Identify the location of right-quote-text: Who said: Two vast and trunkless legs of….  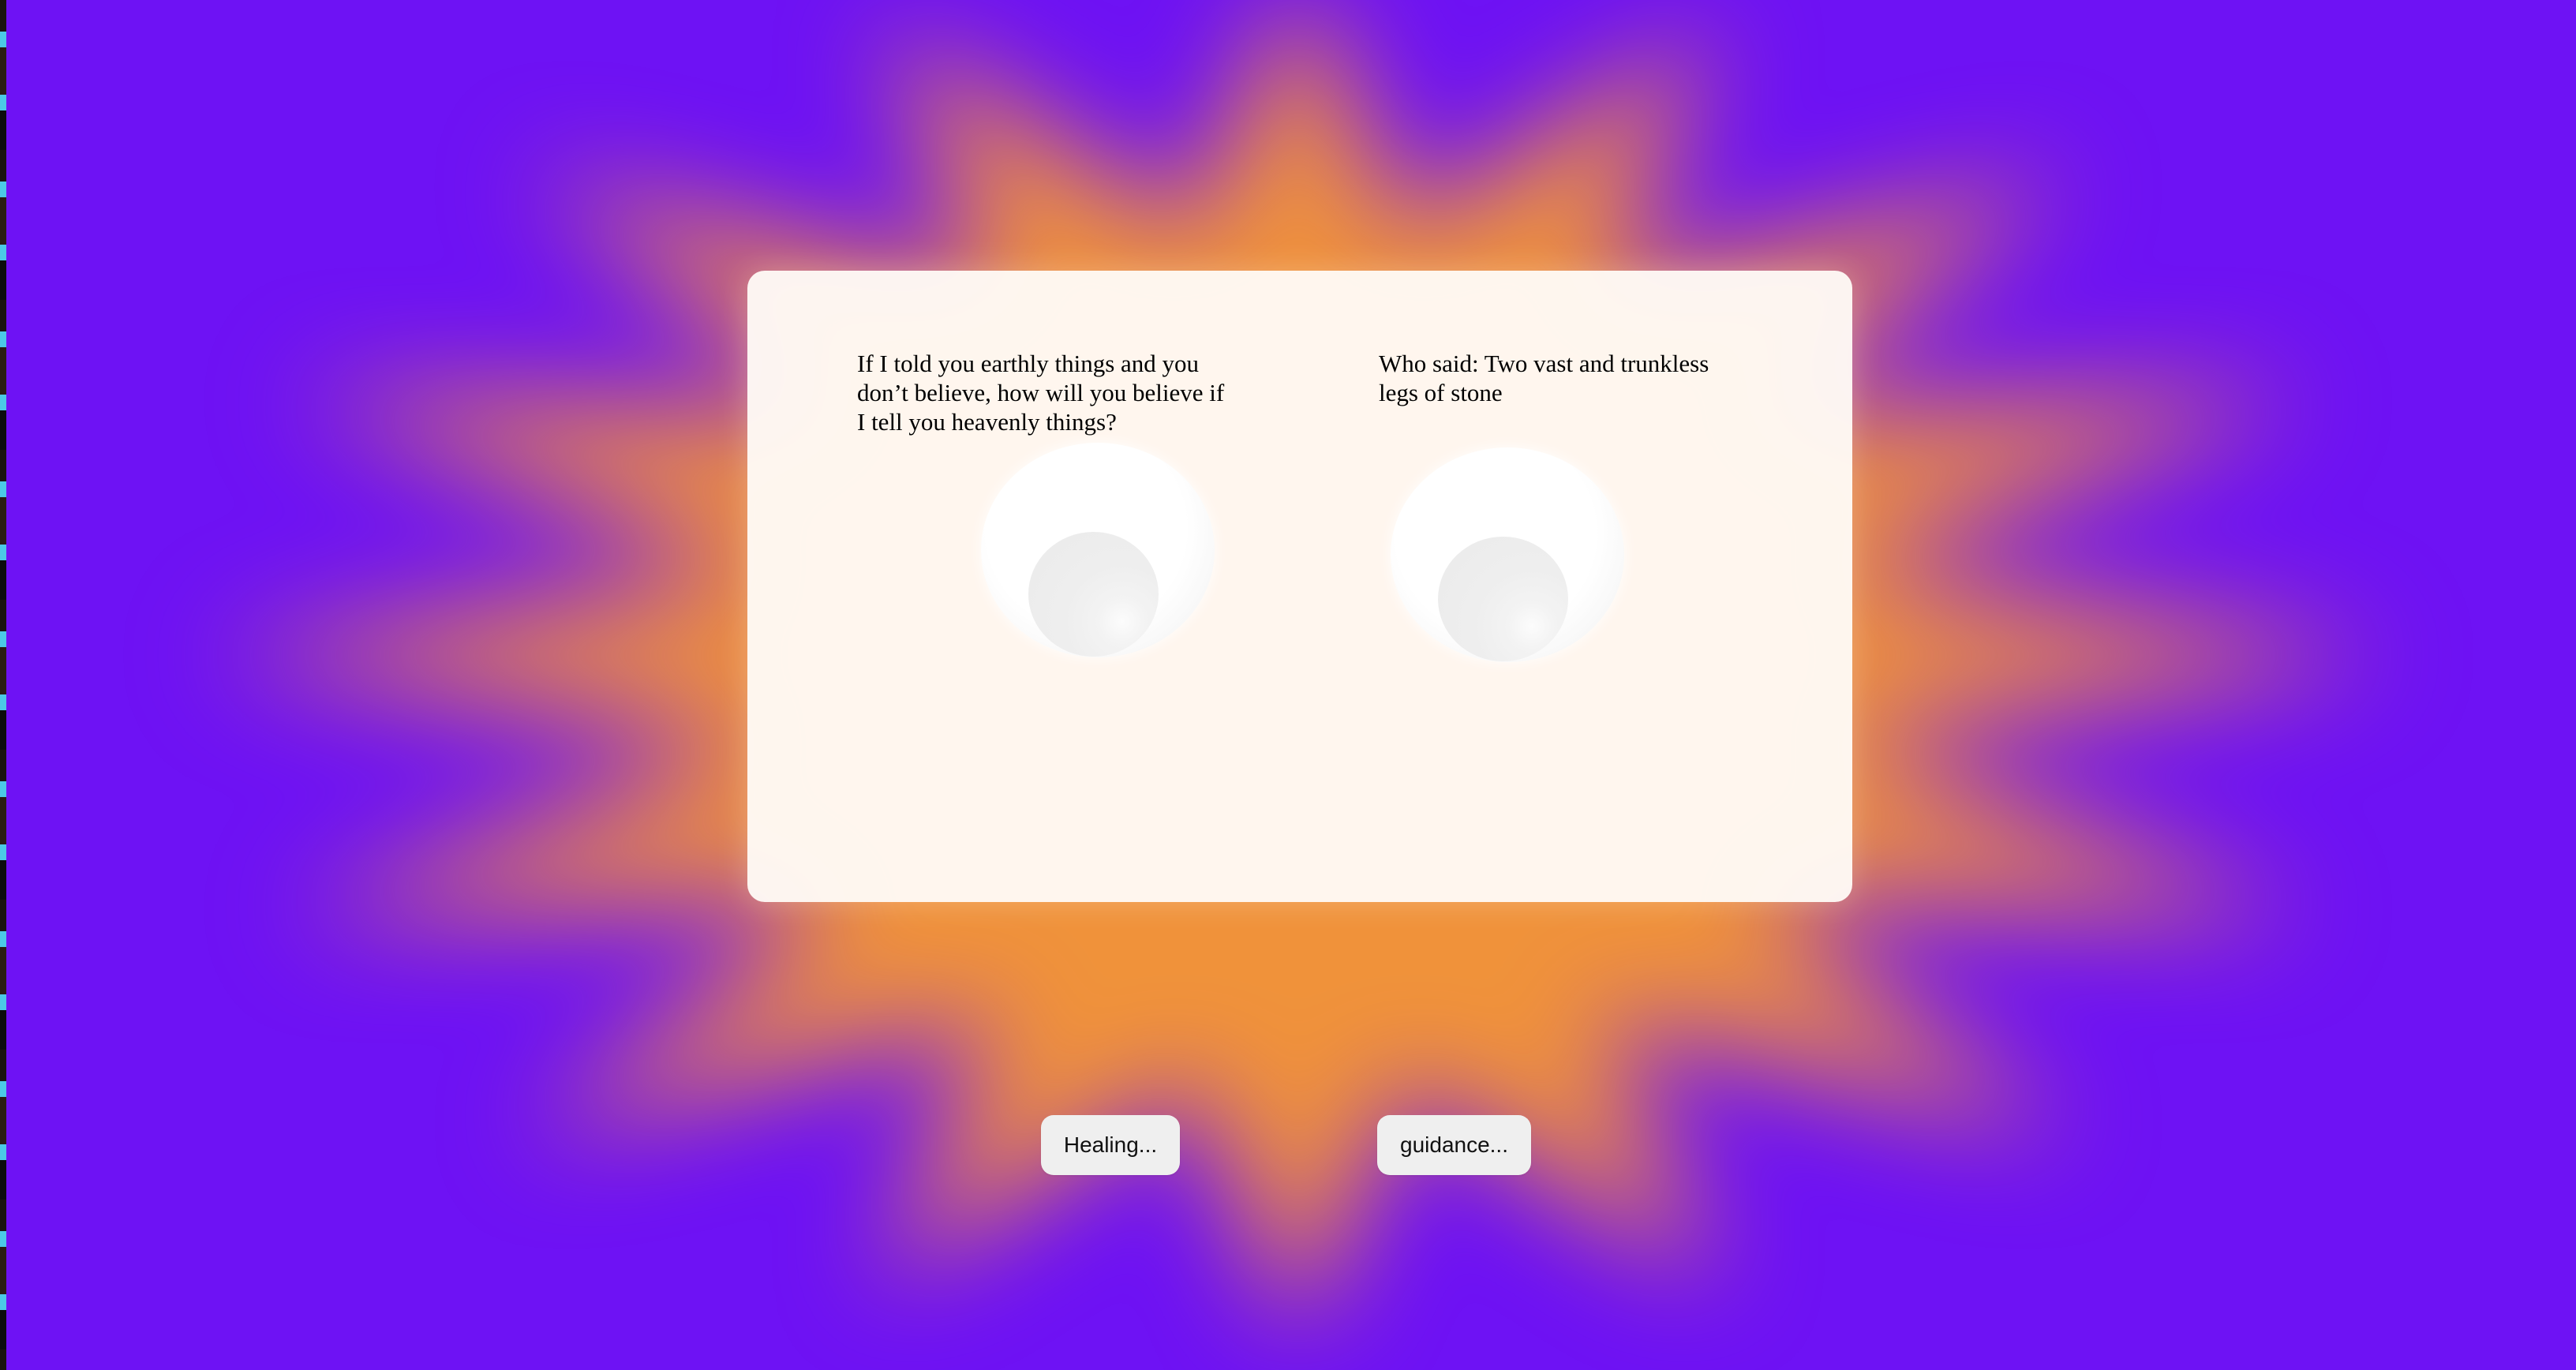
(1544, 378).